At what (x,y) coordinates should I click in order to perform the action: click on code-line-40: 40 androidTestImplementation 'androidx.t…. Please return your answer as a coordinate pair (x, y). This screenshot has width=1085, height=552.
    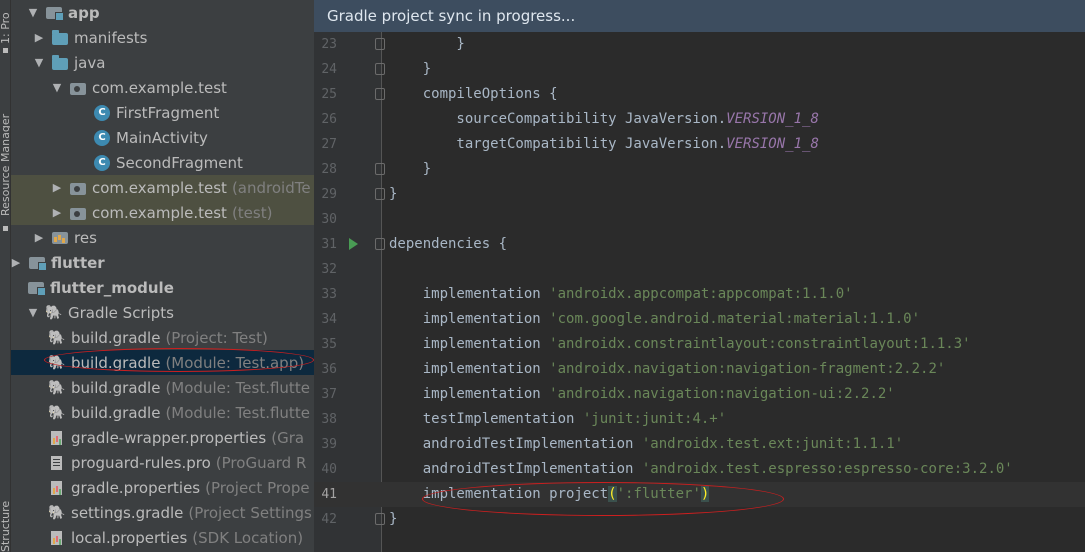
    Looking at the image, I should click on (699, 469).